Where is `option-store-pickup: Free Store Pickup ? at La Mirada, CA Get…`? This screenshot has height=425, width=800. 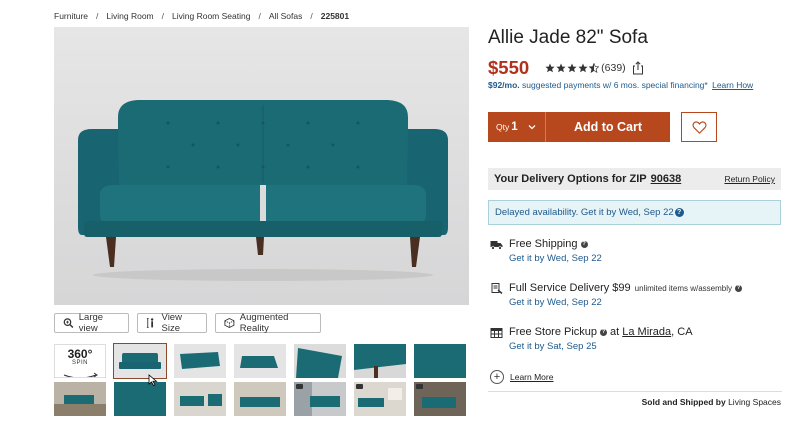
option-store-pickup: Free Store Pickup ? at La Mirada, CA Get… is located at coordinates (591, 339).